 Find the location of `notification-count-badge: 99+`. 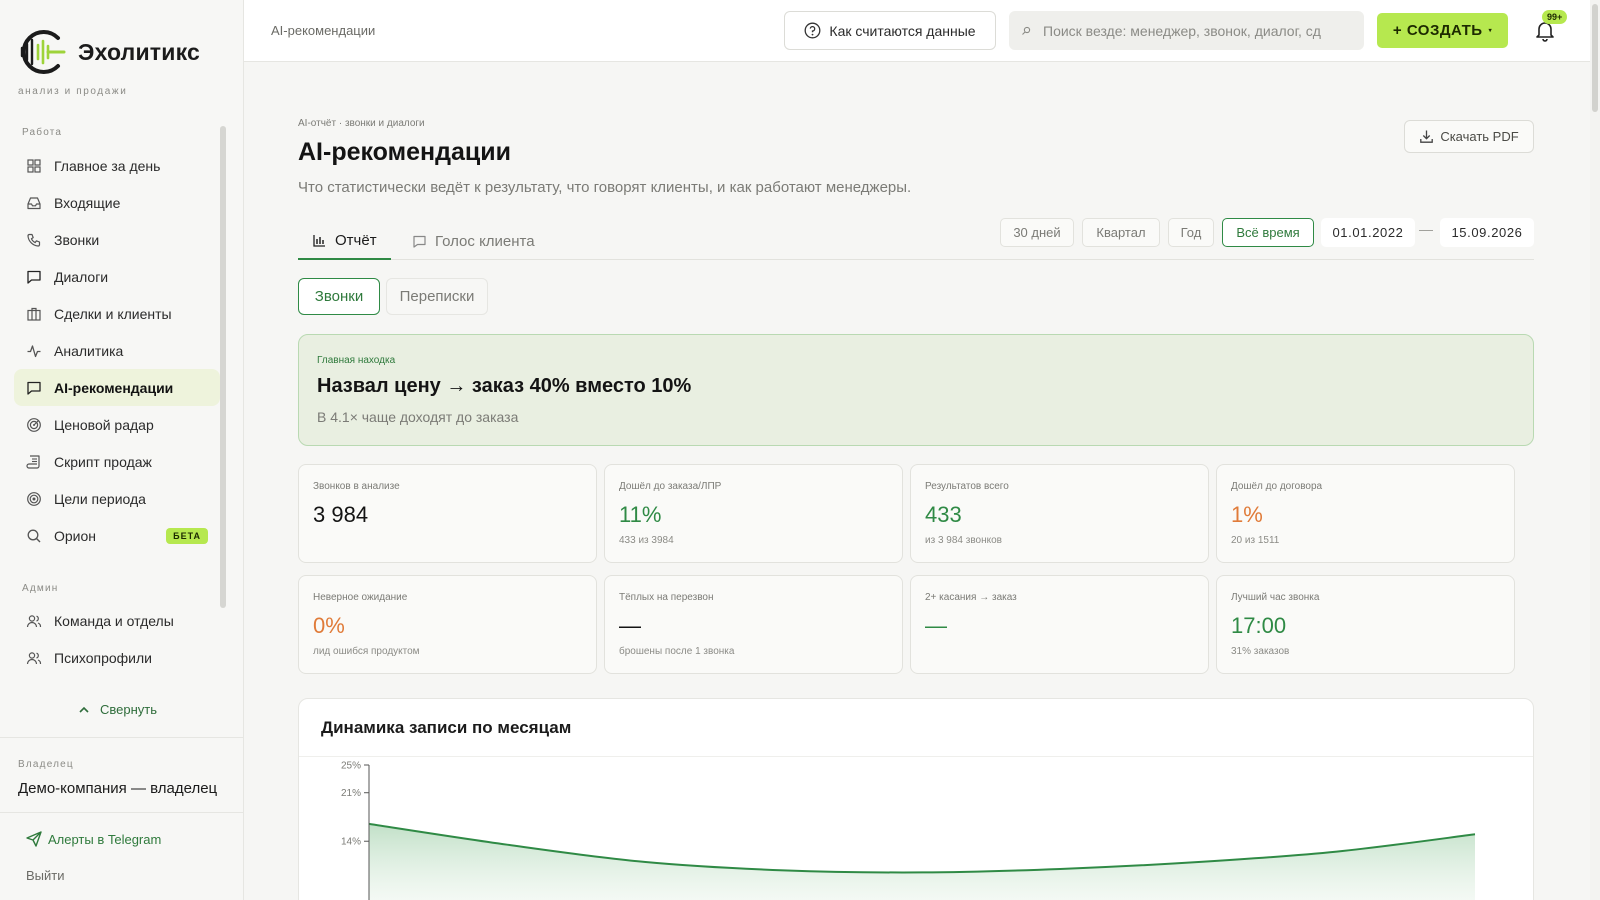

notification-count-badge: 99+ is located at coordinates (1555, 17).